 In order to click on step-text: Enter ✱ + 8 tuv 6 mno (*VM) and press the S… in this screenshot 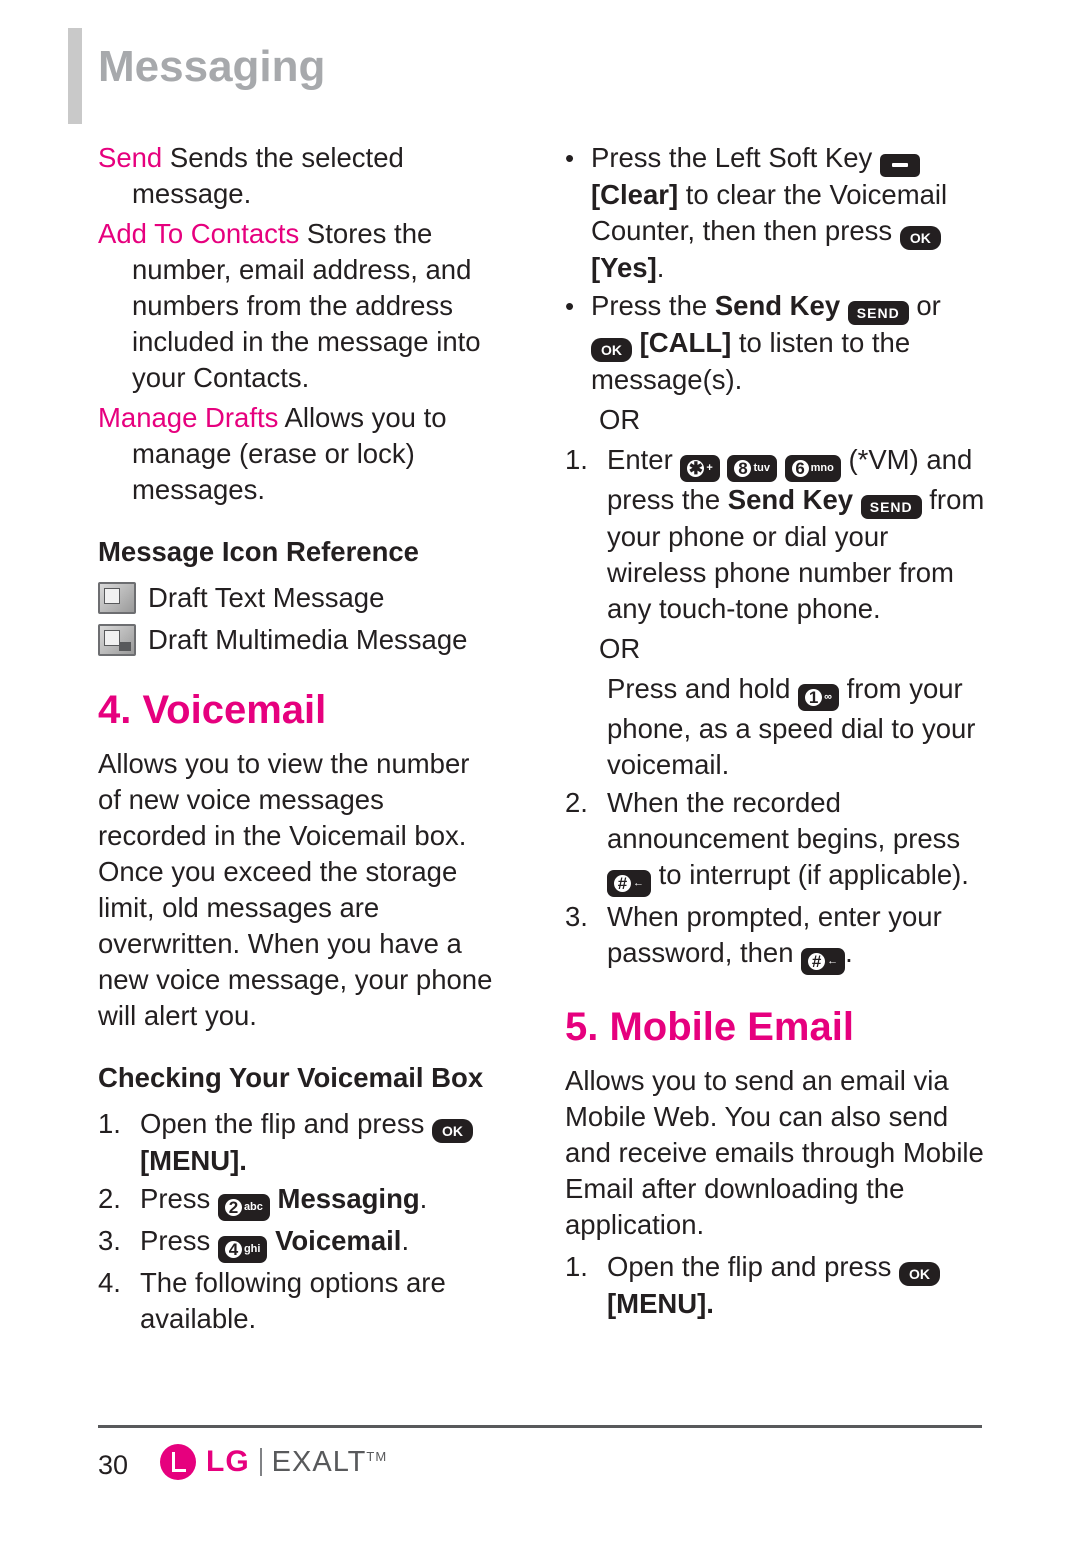, I will do `click(796, 534)`.